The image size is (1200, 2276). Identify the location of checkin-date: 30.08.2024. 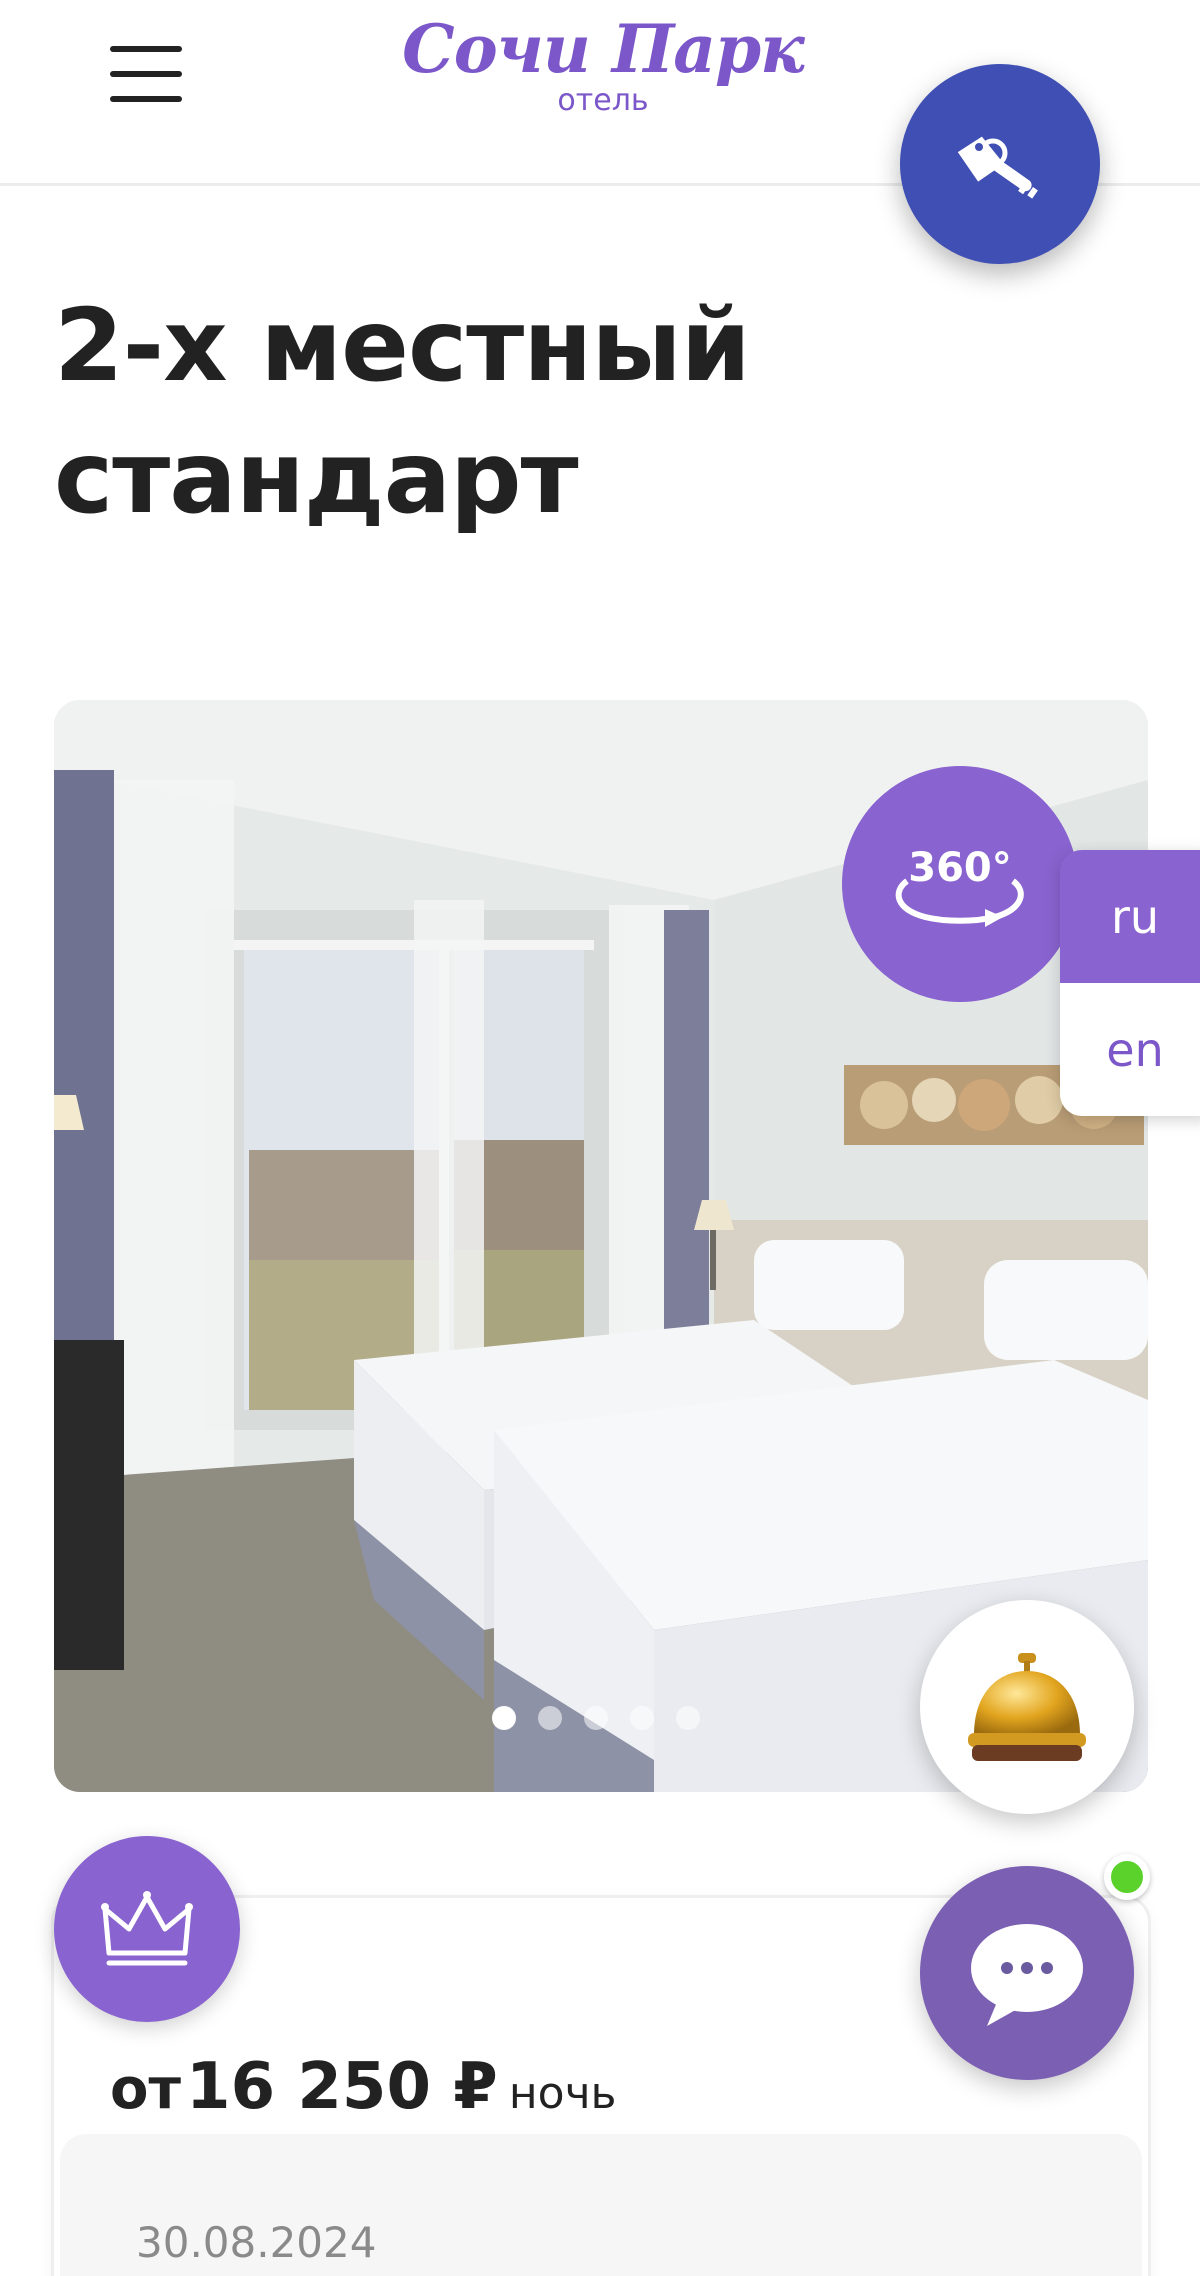
(256, 2242).